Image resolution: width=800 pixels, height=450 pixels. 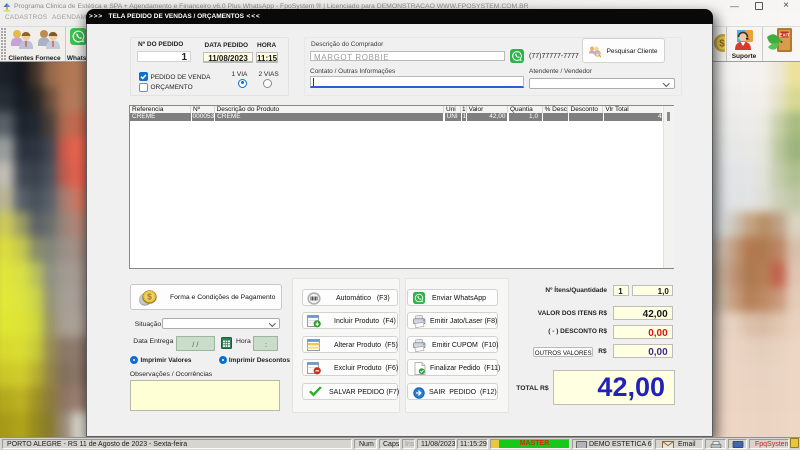 What do you see at coordinates (784, 34) in the screenshot?
I see `svg-text: EXIT` at bounding box center [784, 34].